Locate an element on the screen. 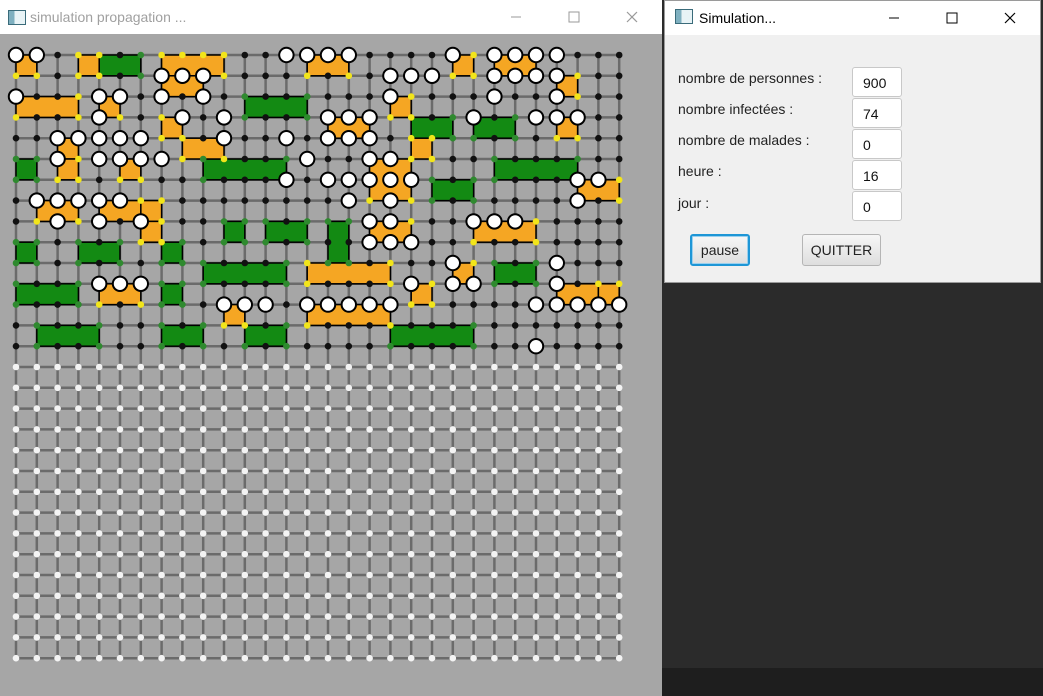 The image size is (1043, 696). field-jour: 0 is located at coordinates (877, 206).